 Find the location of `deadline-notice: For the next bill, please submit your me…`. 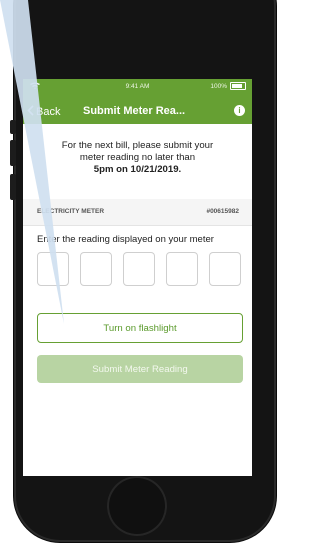

deadline-notice: For the next bill, please submit your me… is located at coordinates (137, 158).